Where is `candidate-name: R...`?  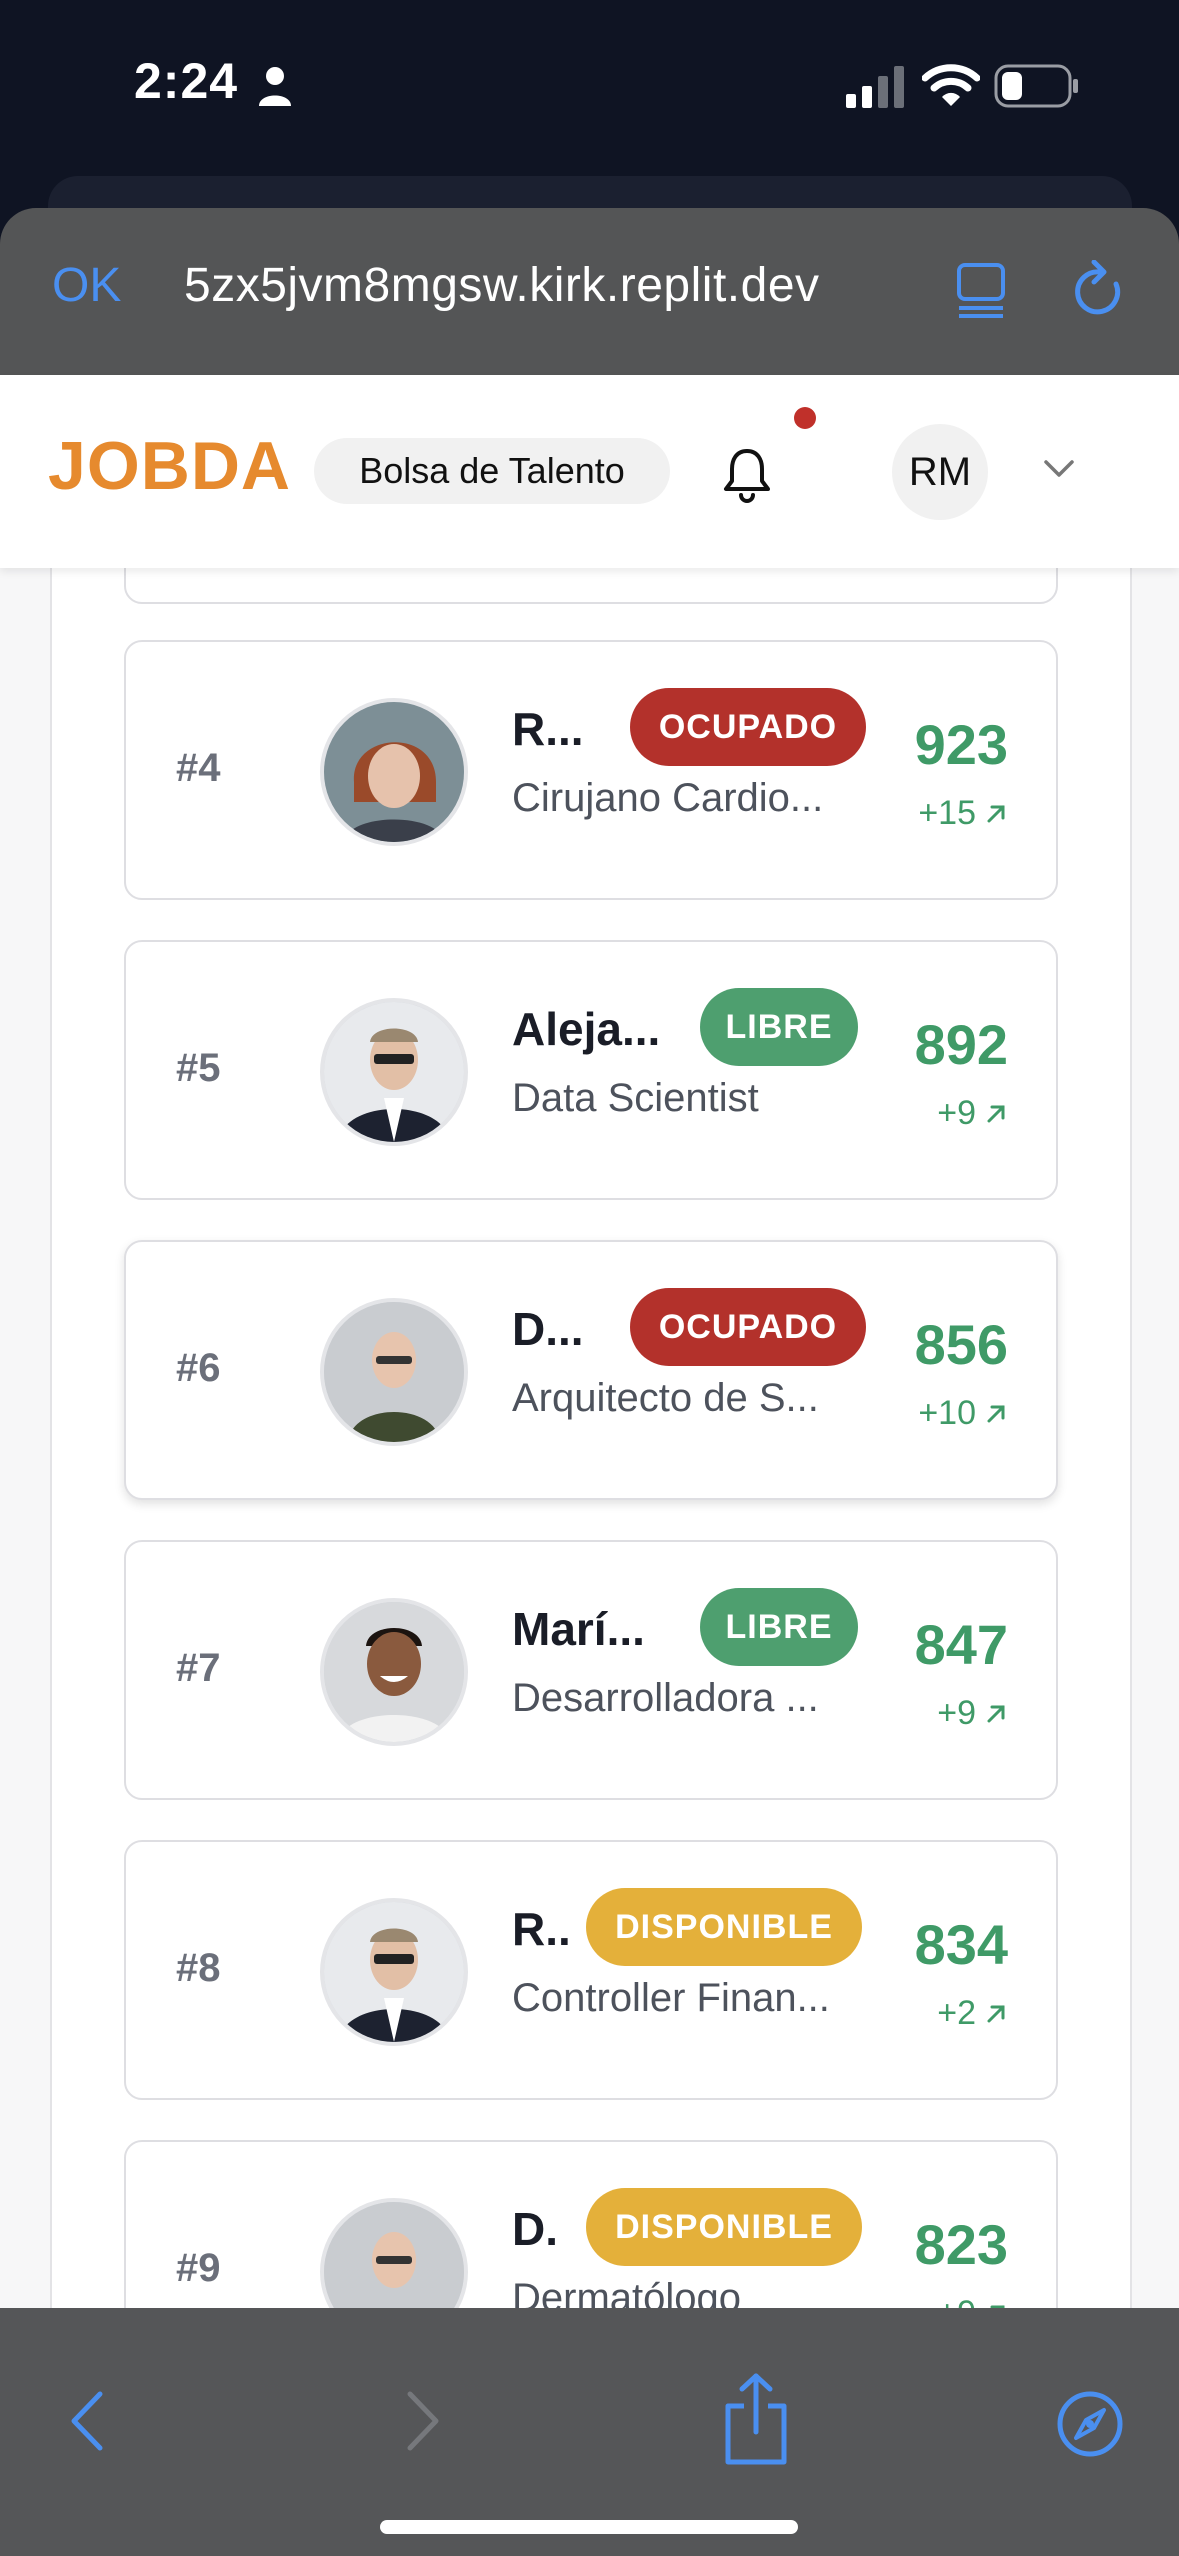 candidate-name: R... is located at coordinates (548, 729).